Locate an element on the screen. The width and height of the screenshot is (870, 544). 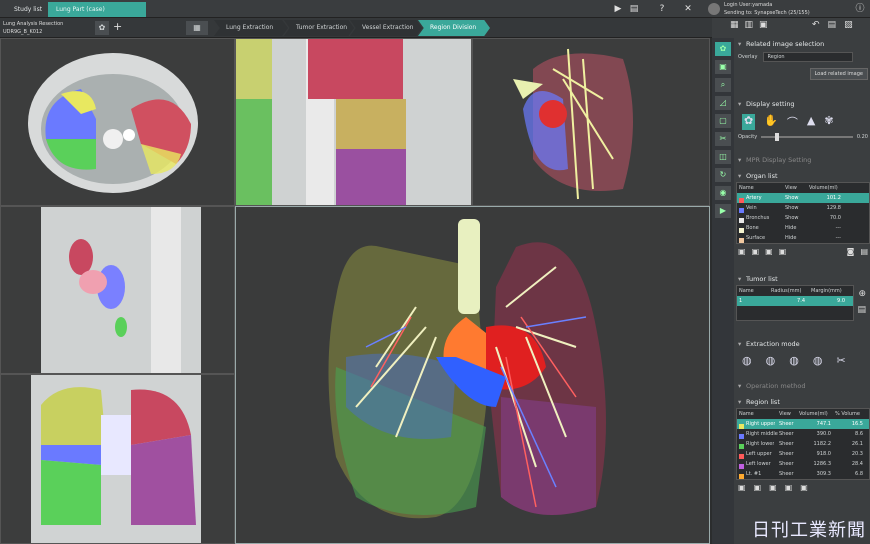
tumor-row: 1 7.4 9.0 is located at coordinates (795, 301).